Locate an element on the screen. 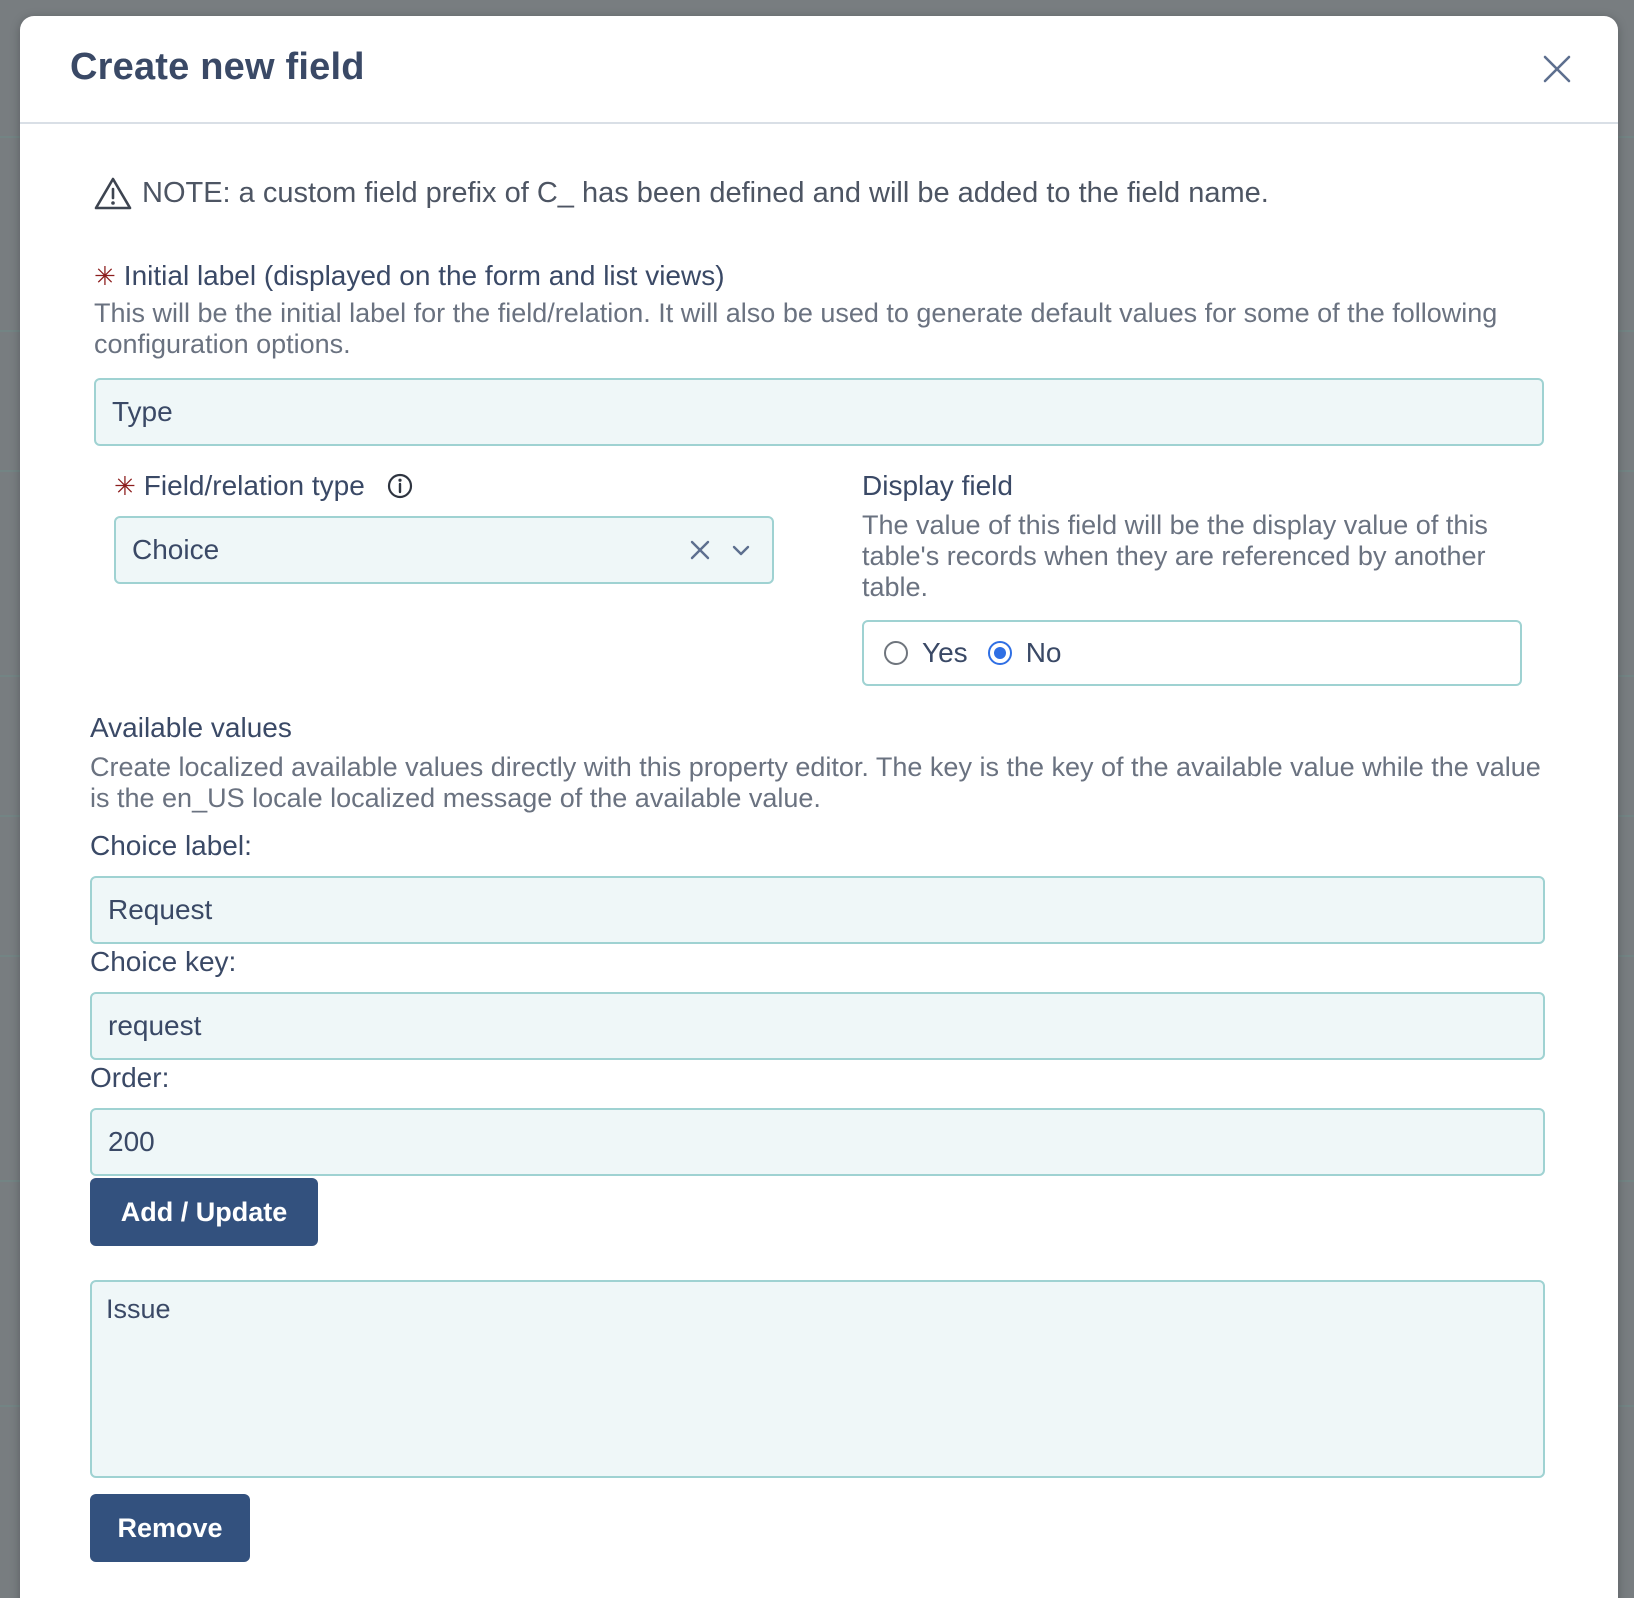  field-type-label: Field/relation type is located at coordinates (254, 485).